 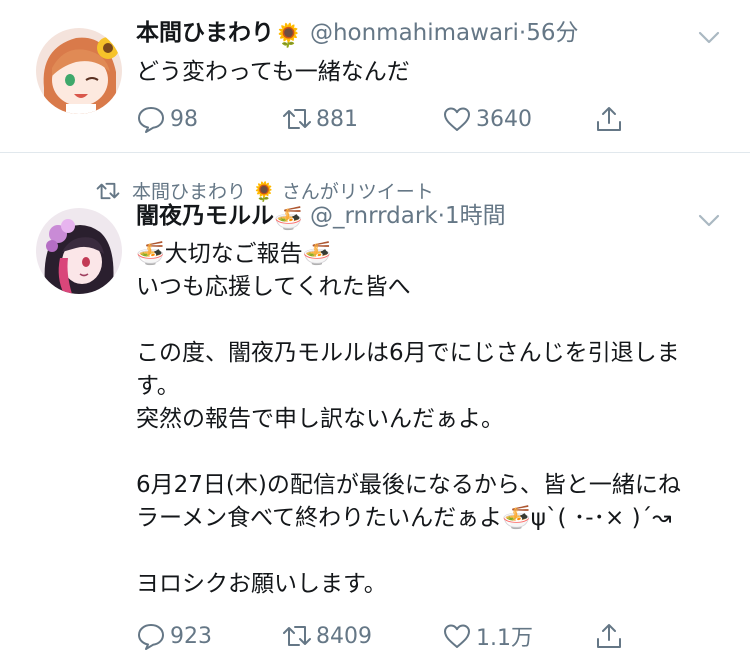 I want to click on sunflower-emoji: 🌻, so click(x=288, y=36).